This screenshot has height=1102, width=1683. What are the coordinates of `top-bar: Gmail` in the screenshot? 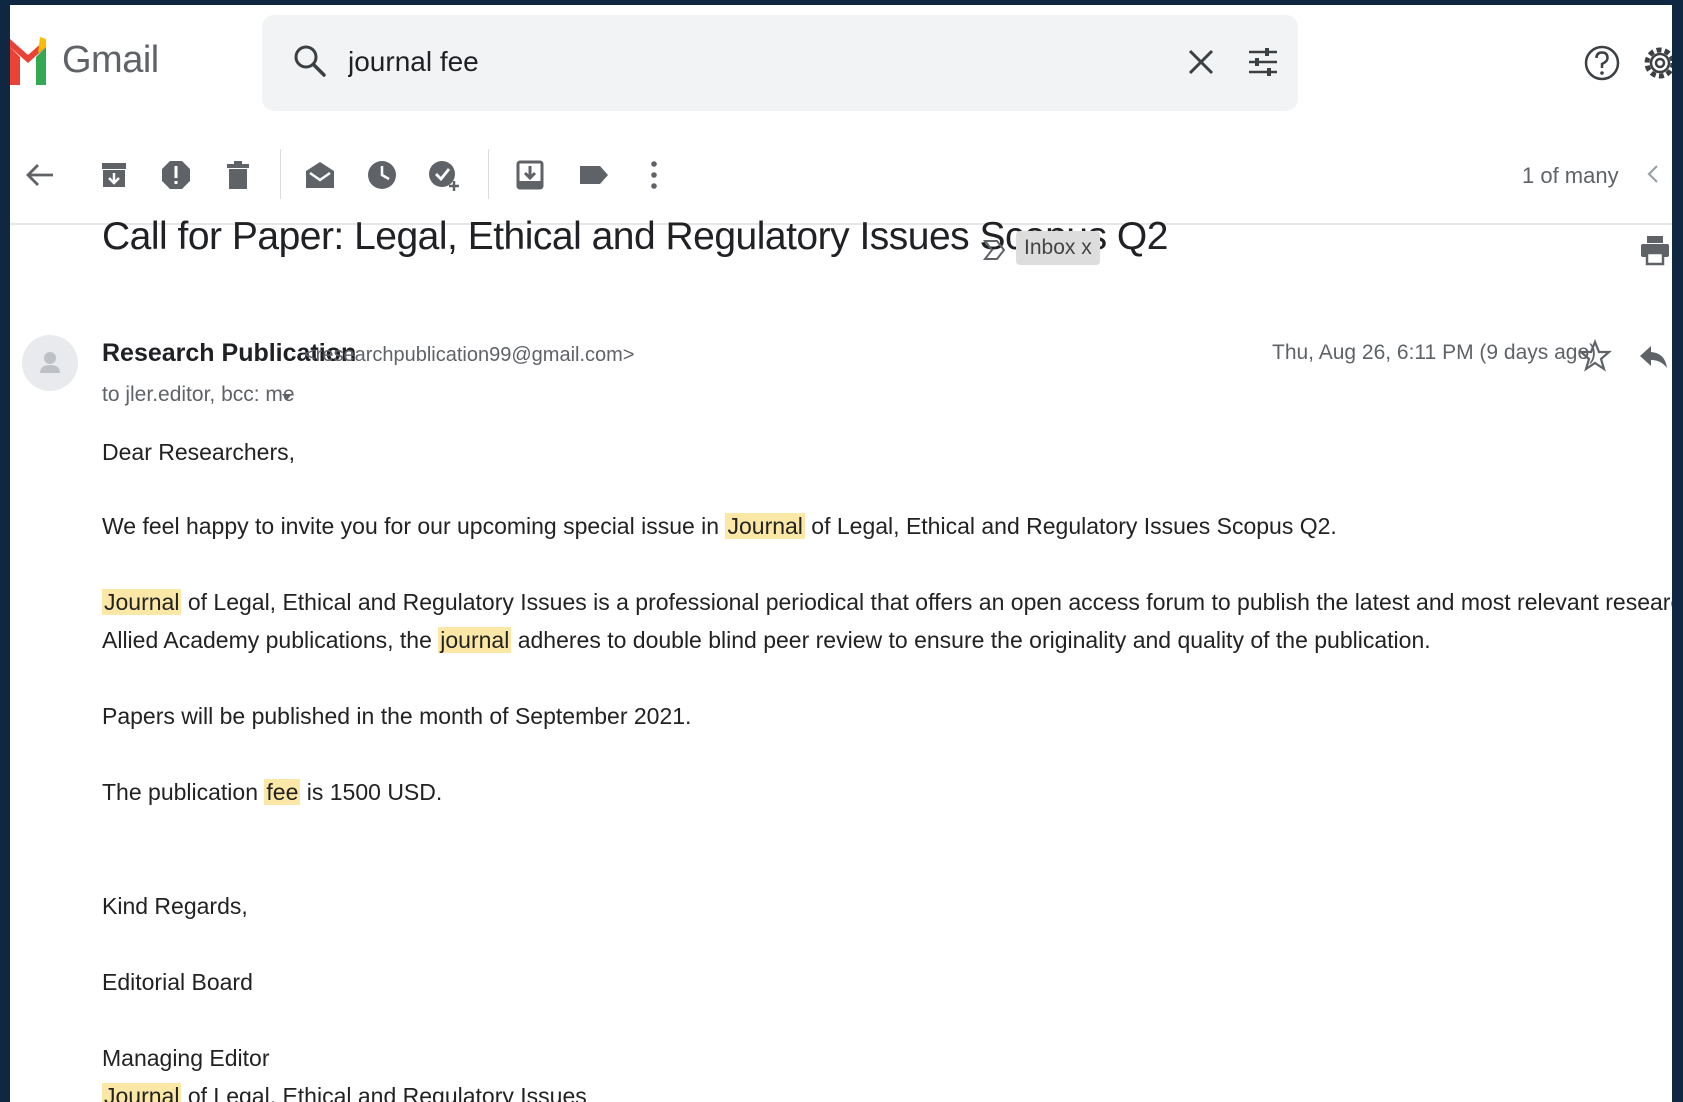 It's located at (841, 64).